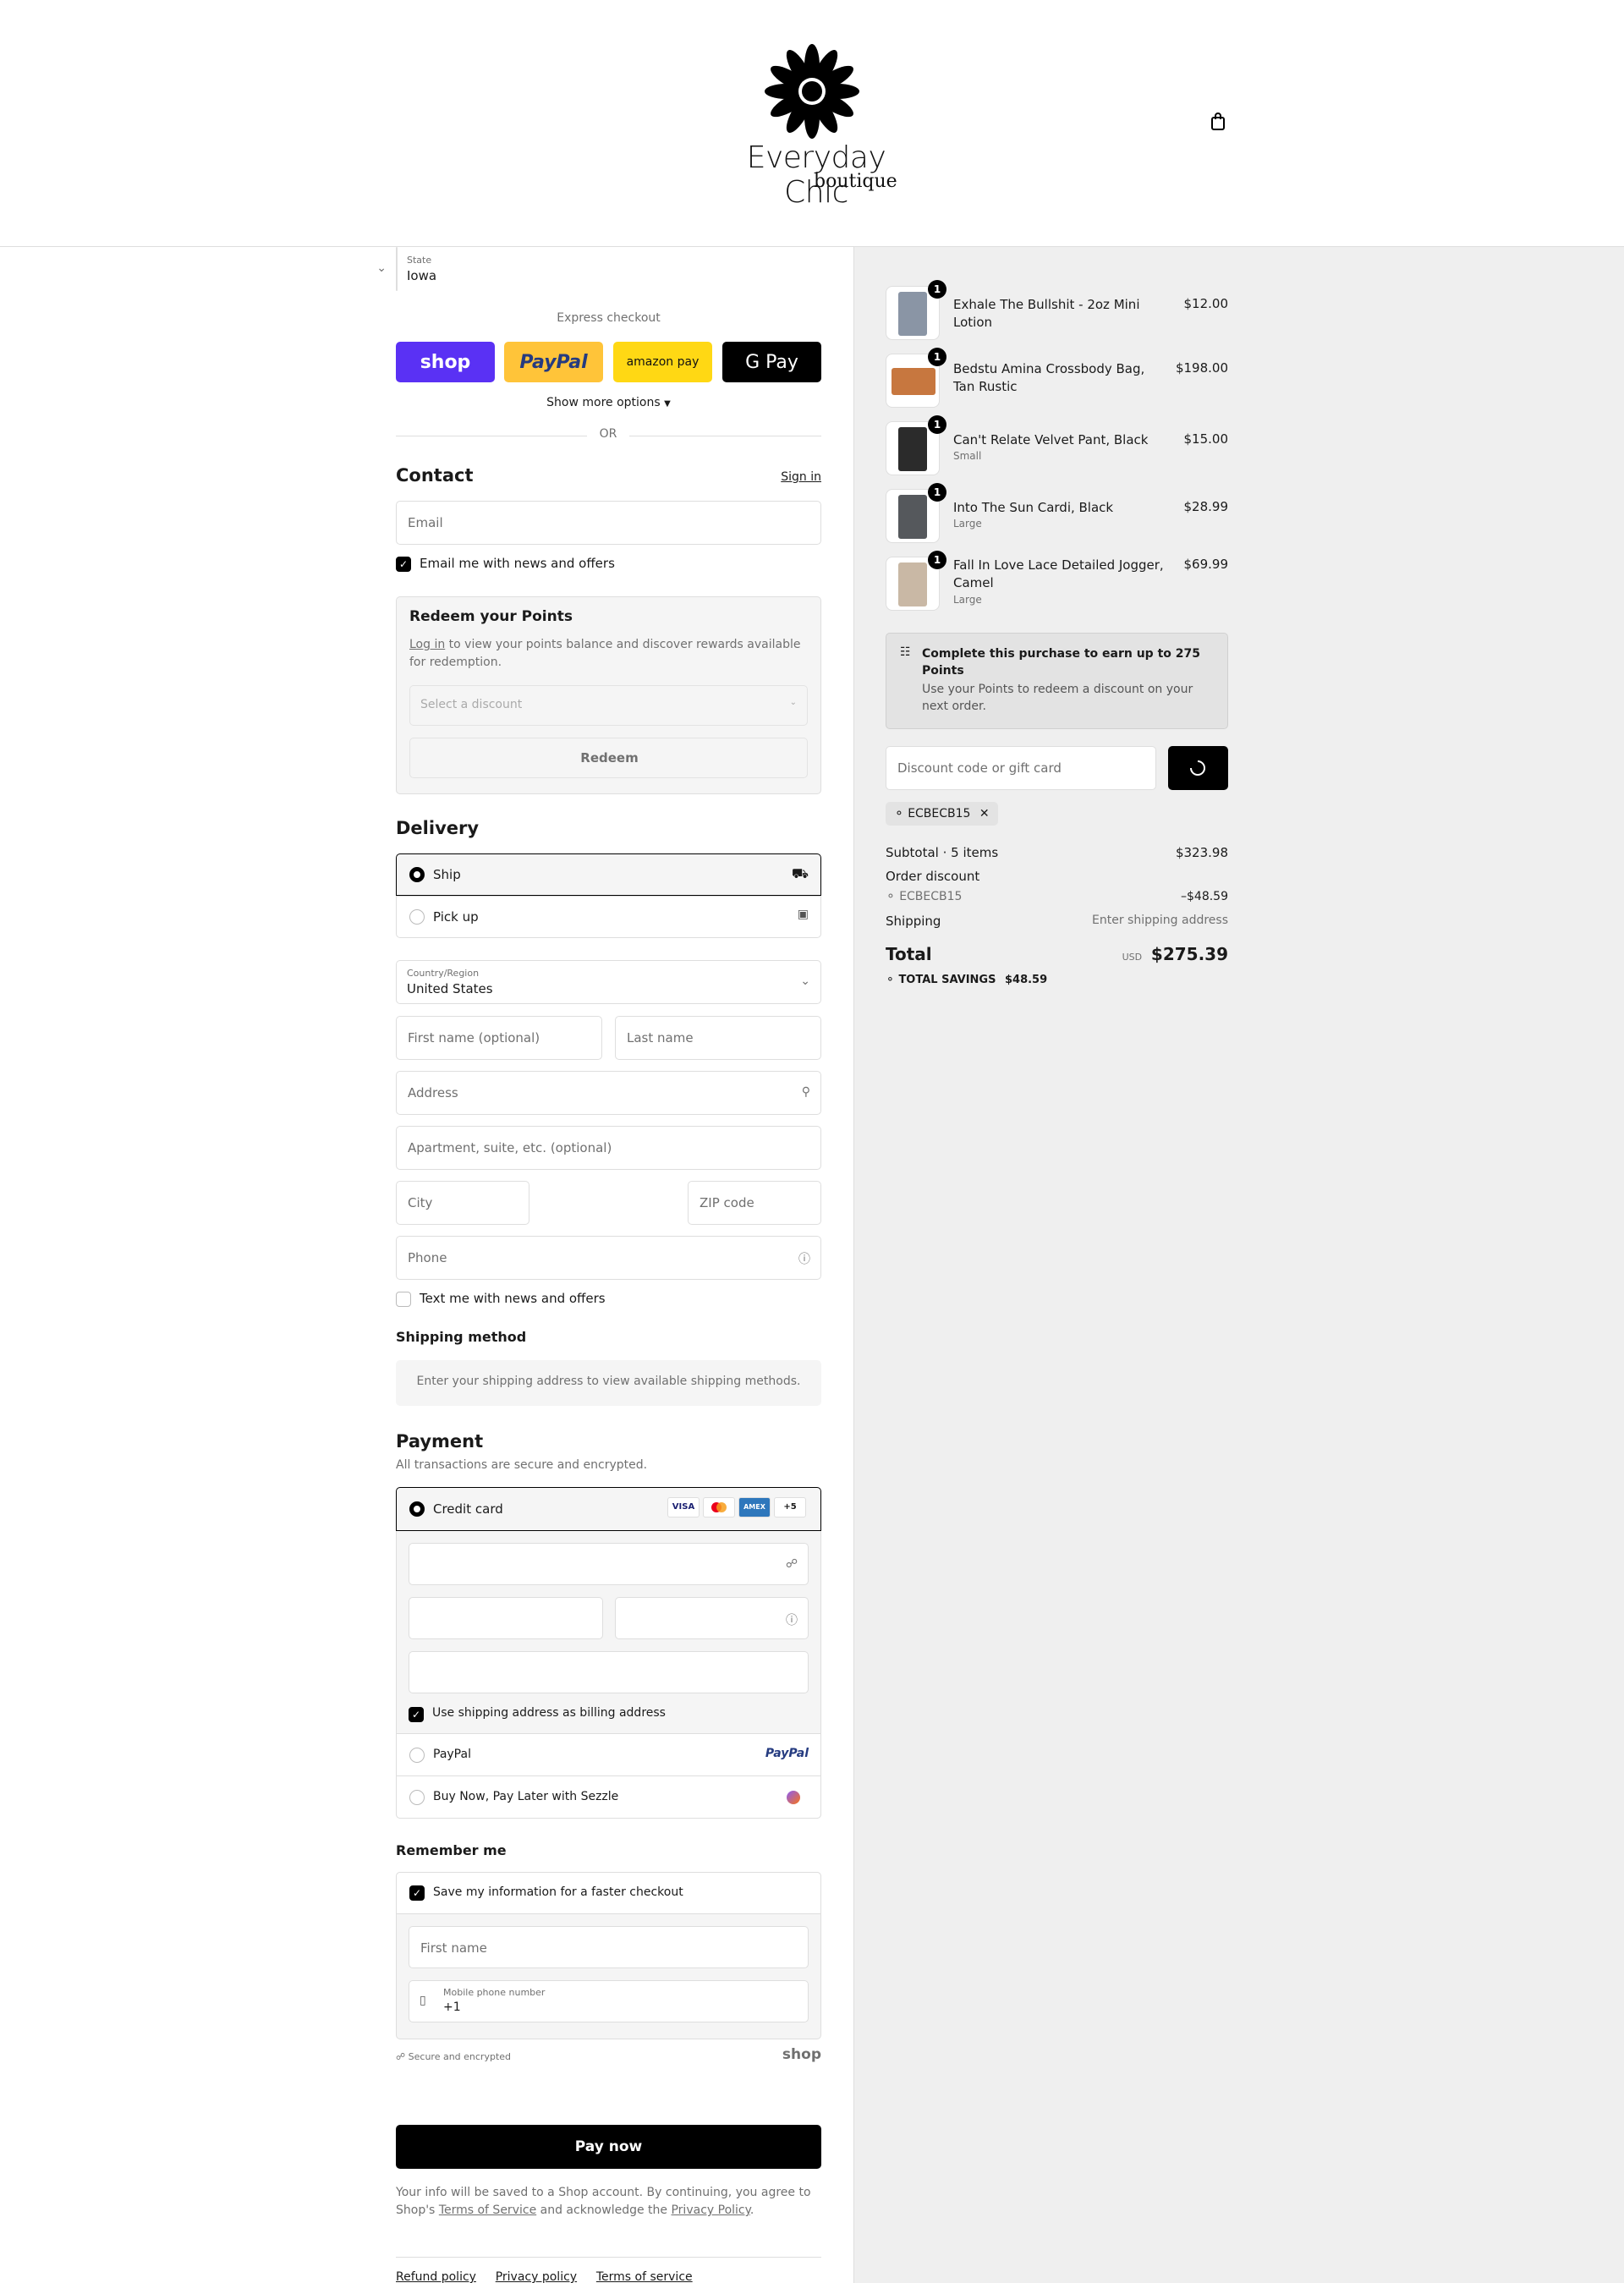 The height and width of the screenshot is (2283, 1624). I want to click on discount-tag: ⚬ ECBECB15 ✕, so click(942, 814).